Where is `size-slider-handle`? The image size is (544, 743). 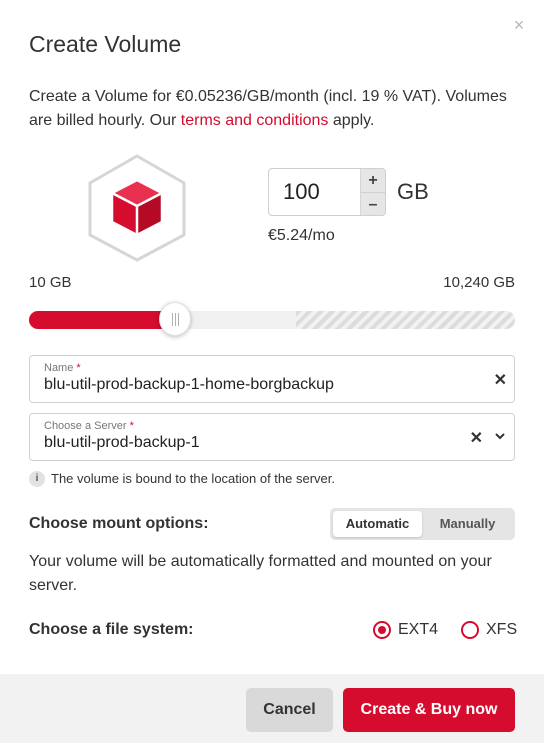
size-slider-handle is located at coordinates (174, 319).